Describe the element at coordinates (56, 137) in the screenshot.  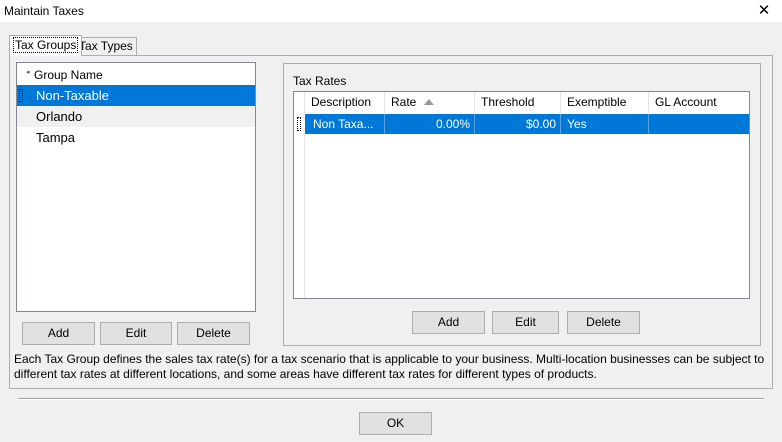
I see `group-item-label: Tampa` at that location.